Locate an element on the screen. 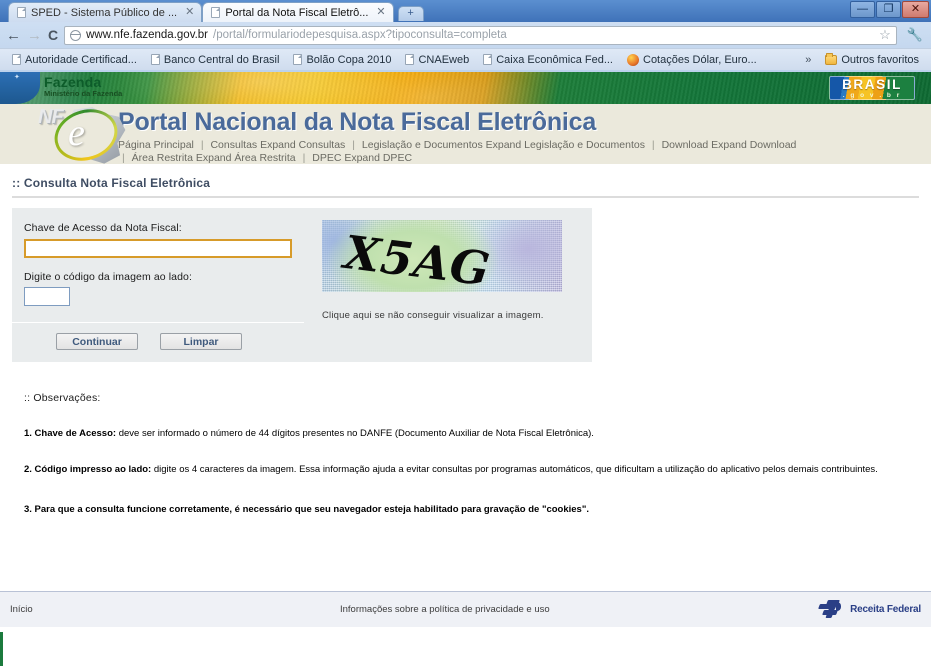 This screenshot has width=931, height=666. ministry-name: Fazenda is located at coordinates (73, 82).